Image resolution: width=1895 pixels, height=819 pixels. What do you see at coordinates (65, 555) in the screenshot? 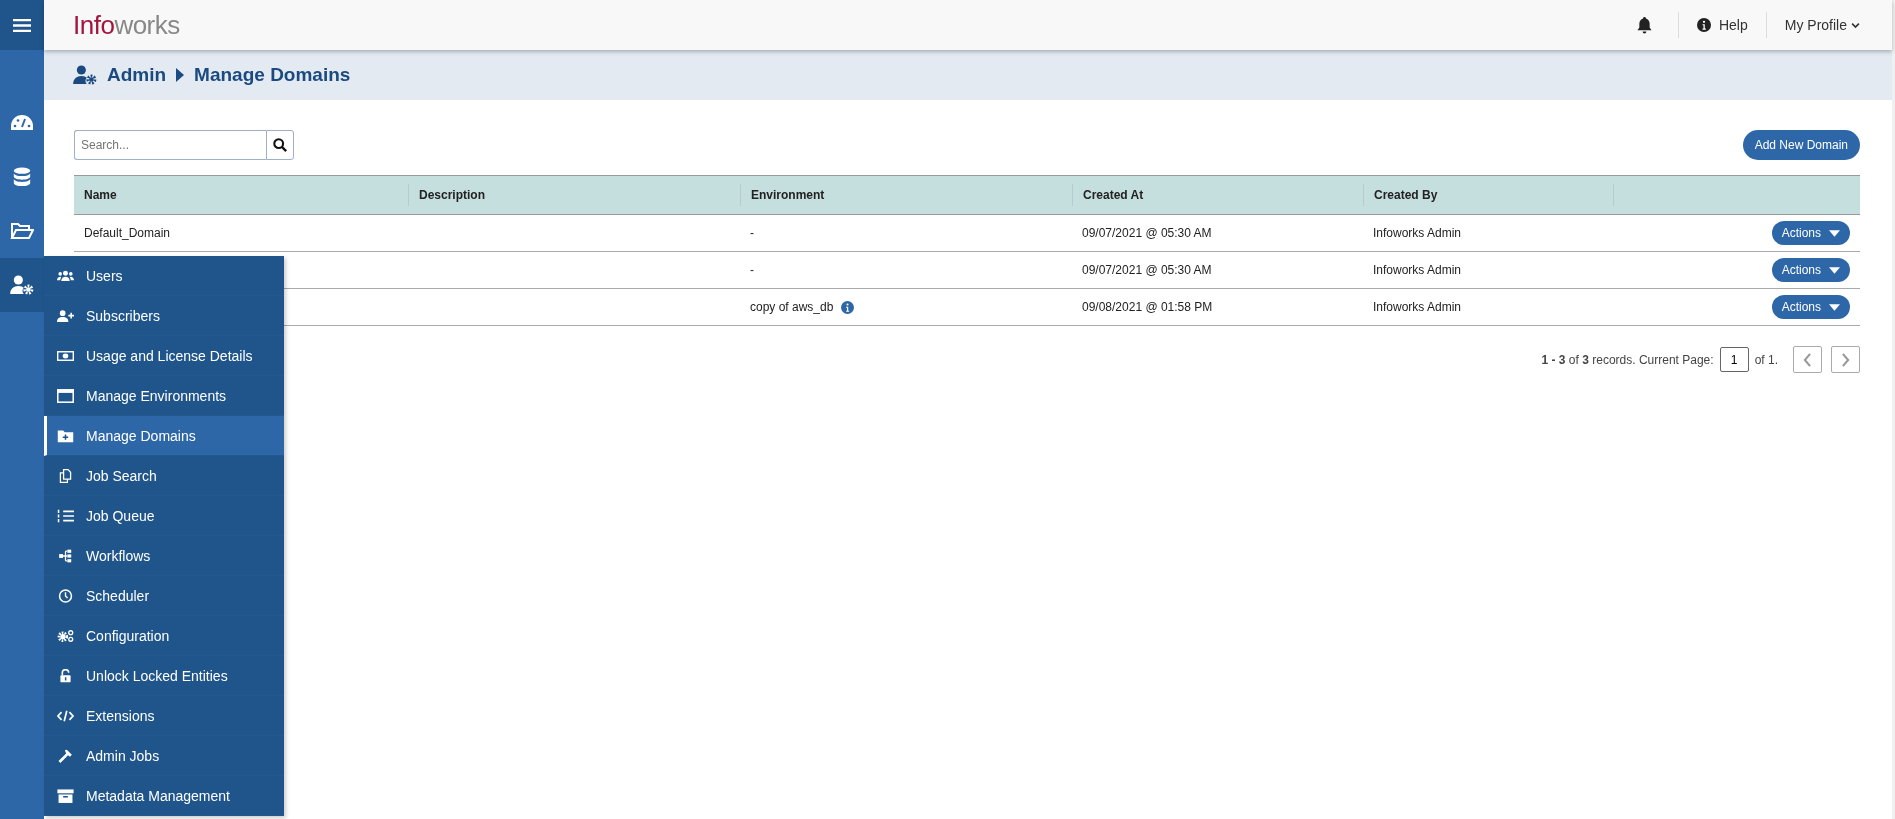
I see `hierarchy-icon` at bounding box center [65, 555].